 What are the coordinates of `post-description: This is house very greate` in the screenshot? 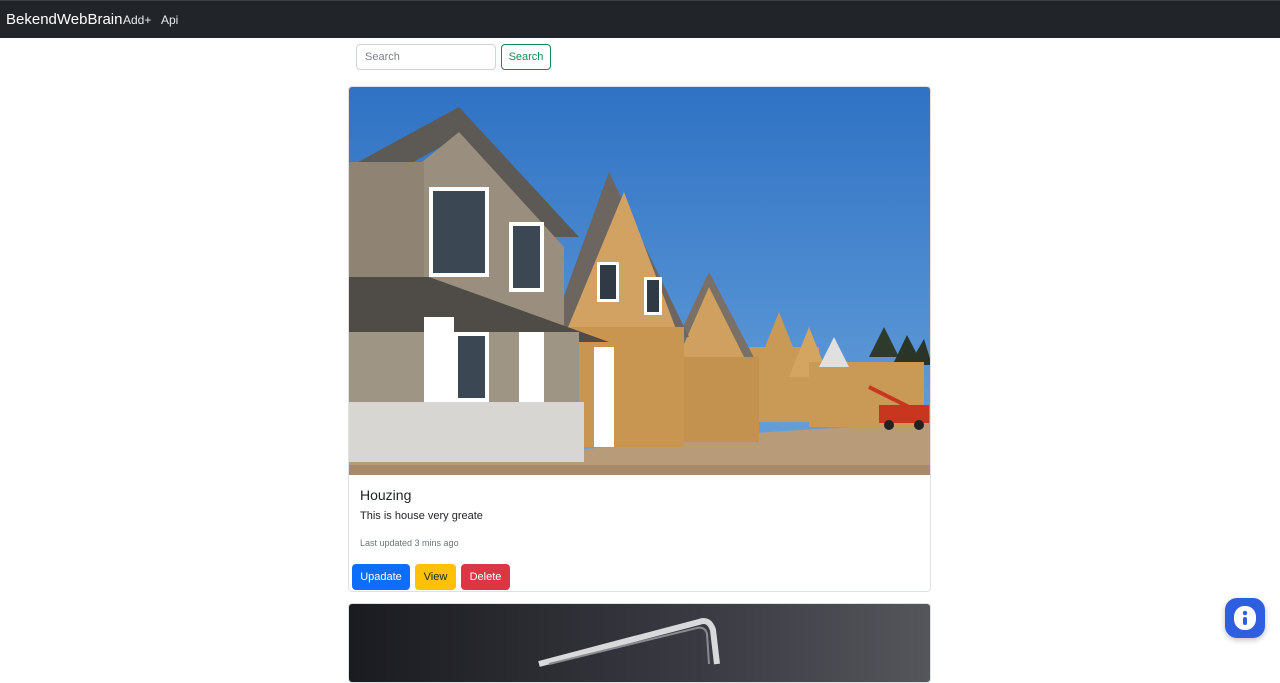 It's located at (421, 516).